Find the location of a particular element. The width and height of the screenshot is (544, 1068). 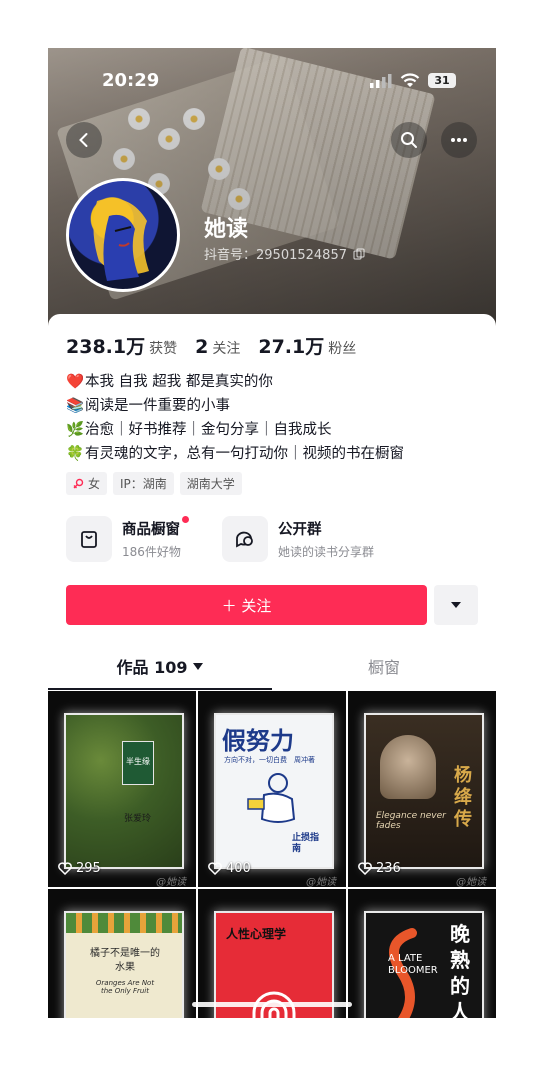

cover-title: 橘子不是唯一的水果 is located at coordinates (125, 960).